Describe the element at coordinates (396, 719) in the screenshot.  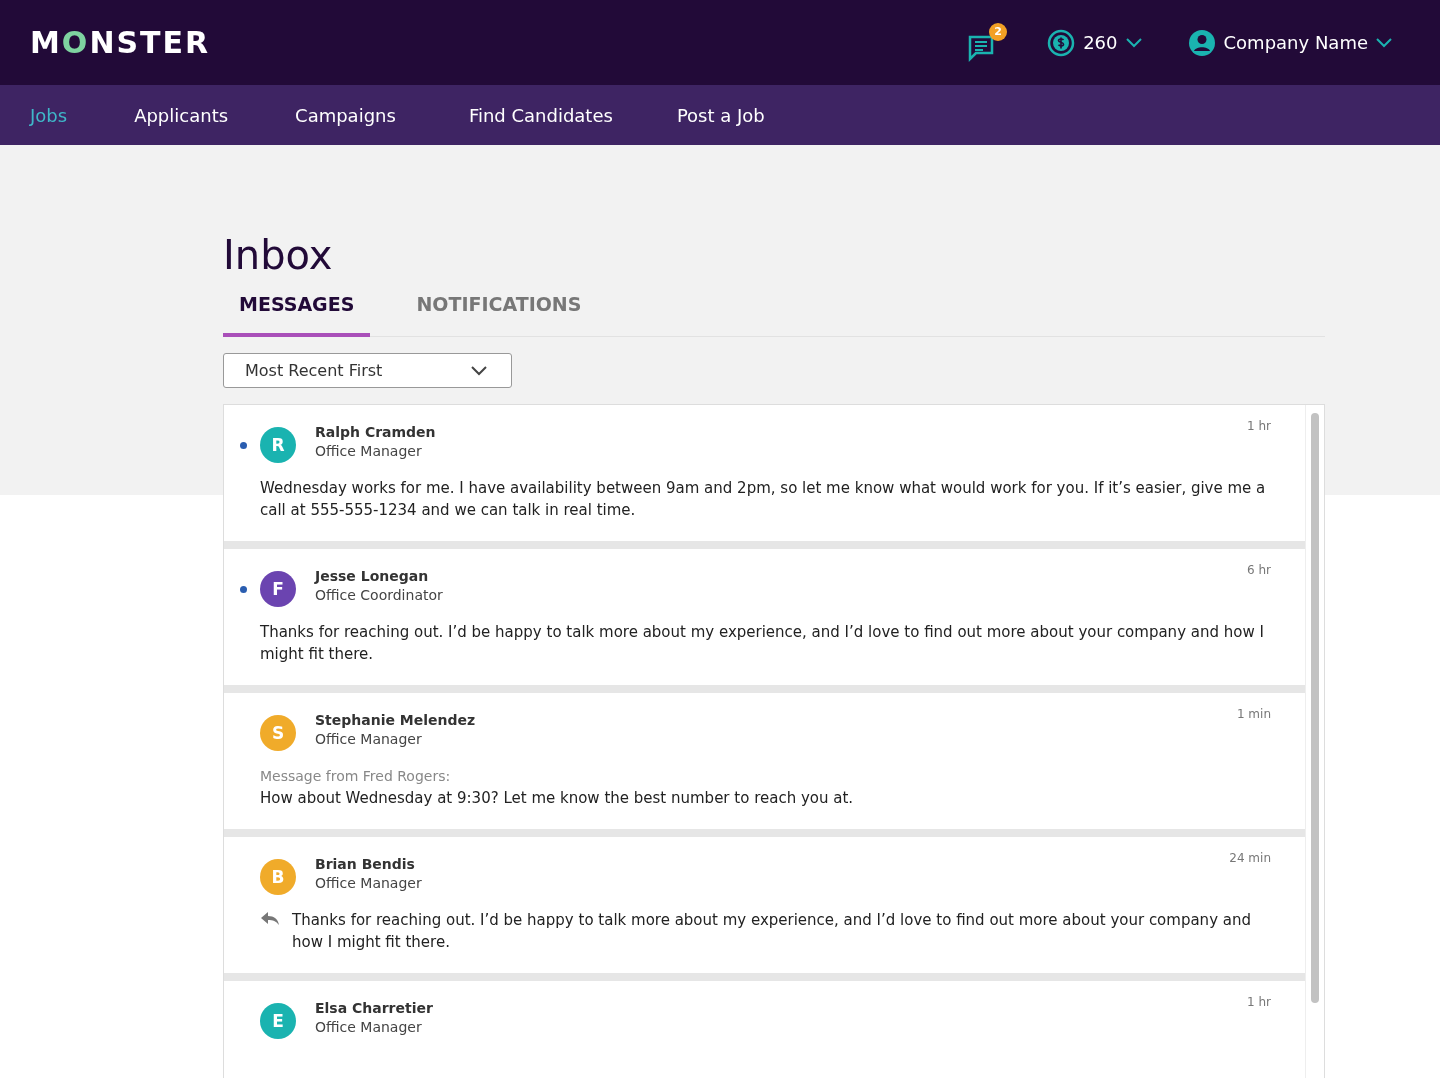
I see `sender-name: Stephanie Melendez` at that location.